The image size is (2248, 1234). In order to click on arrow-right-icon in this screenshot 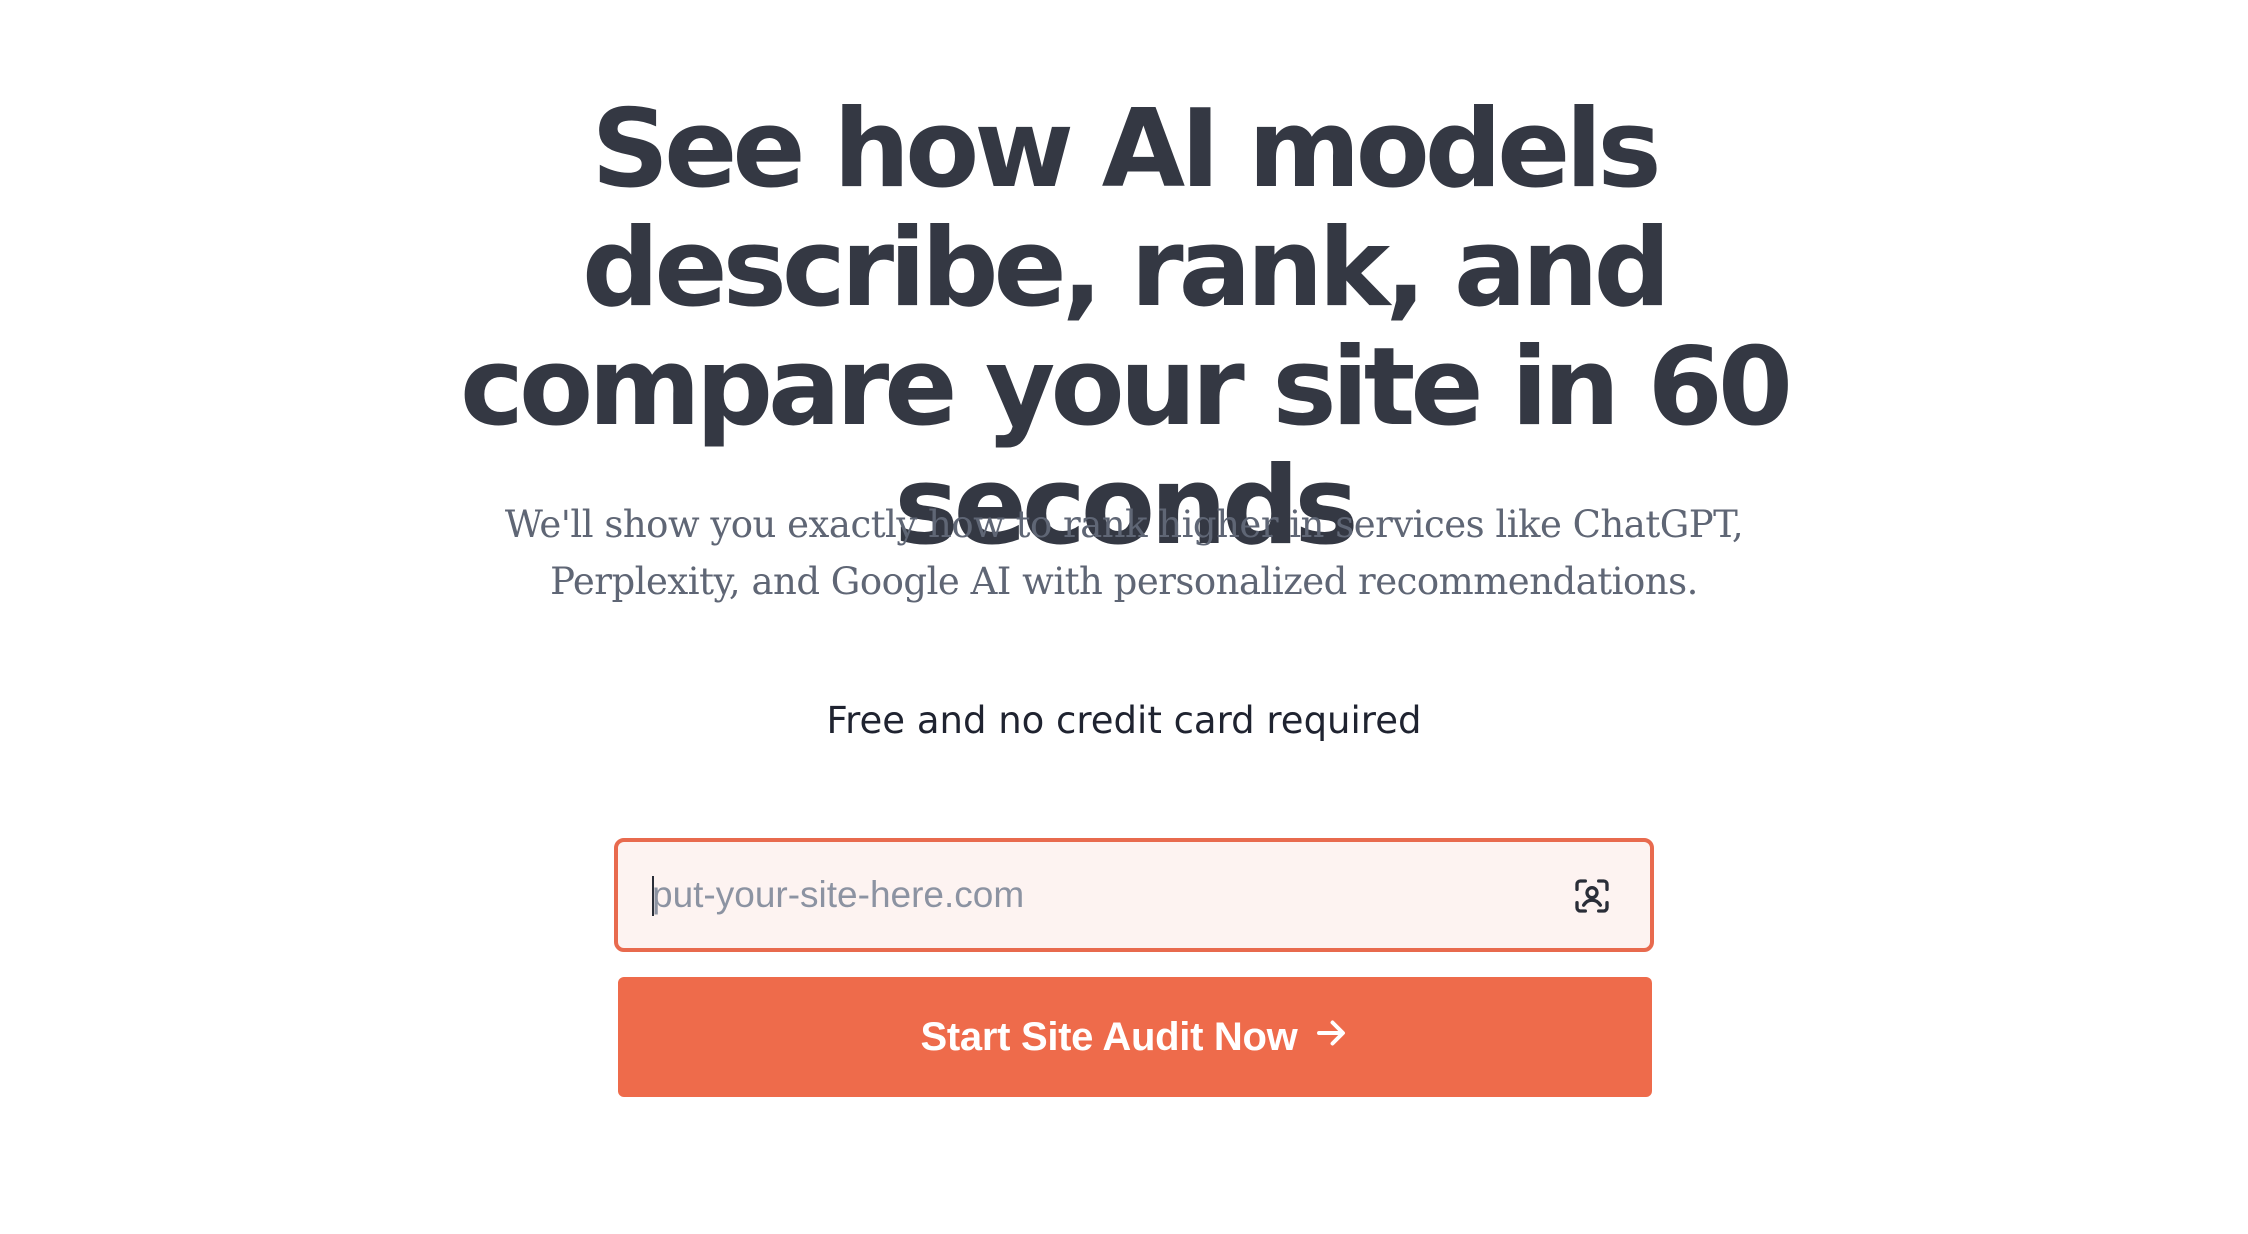, I will do `click(1331, 1033)`.